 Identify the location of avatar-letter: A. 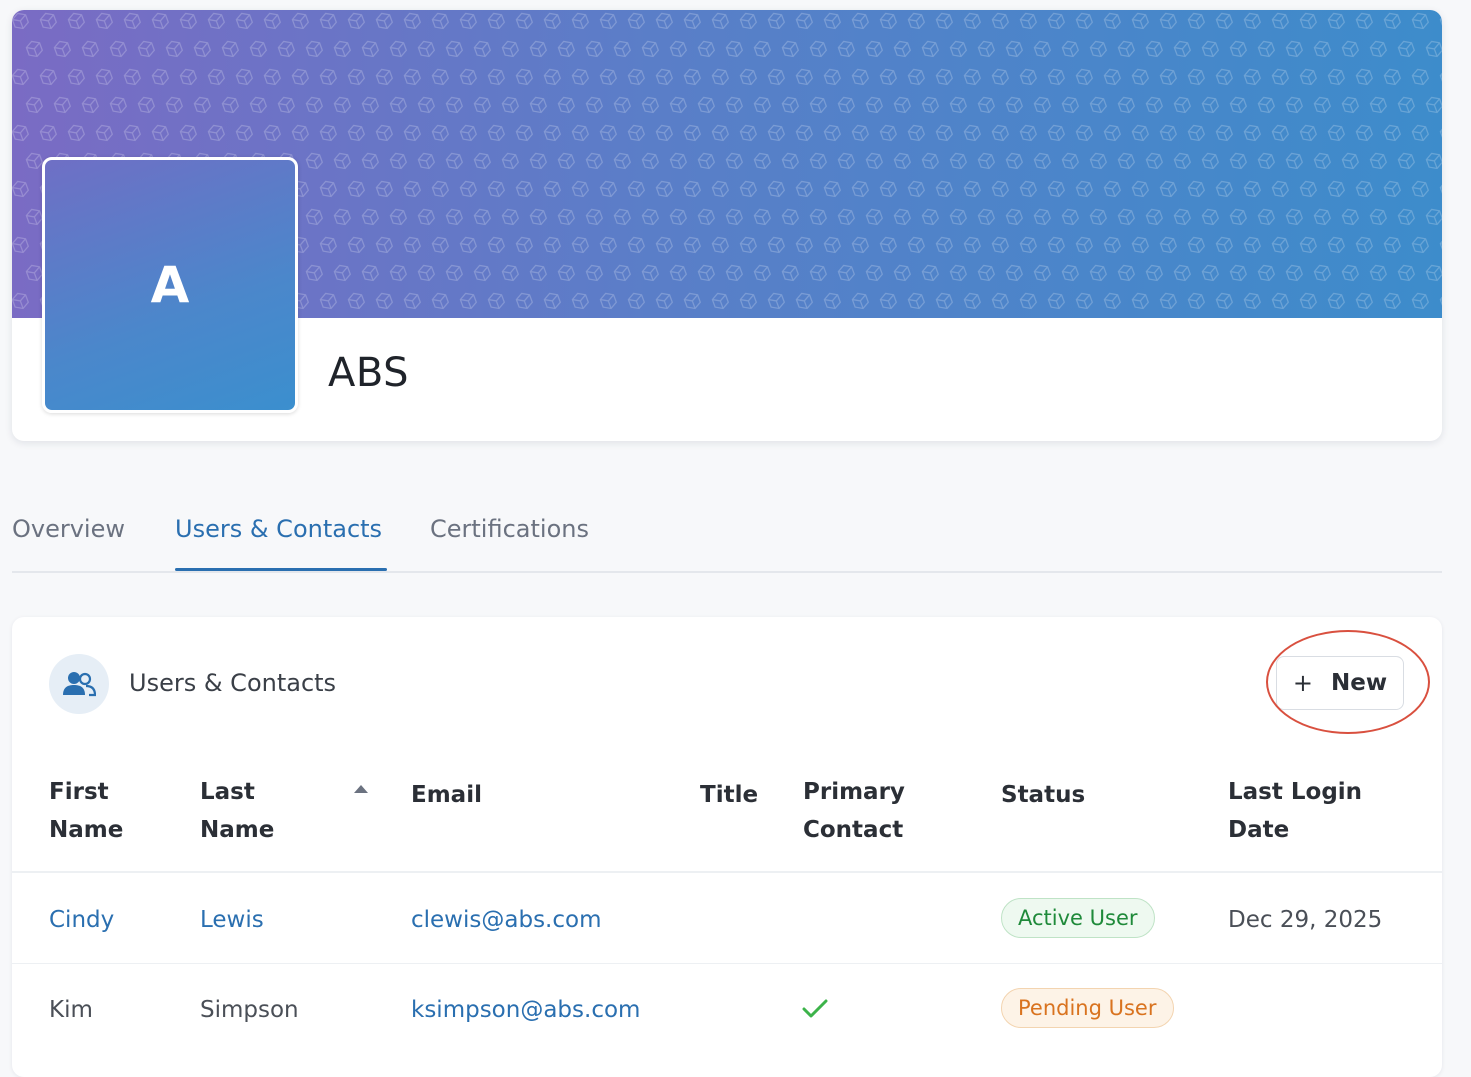
(170, 285).